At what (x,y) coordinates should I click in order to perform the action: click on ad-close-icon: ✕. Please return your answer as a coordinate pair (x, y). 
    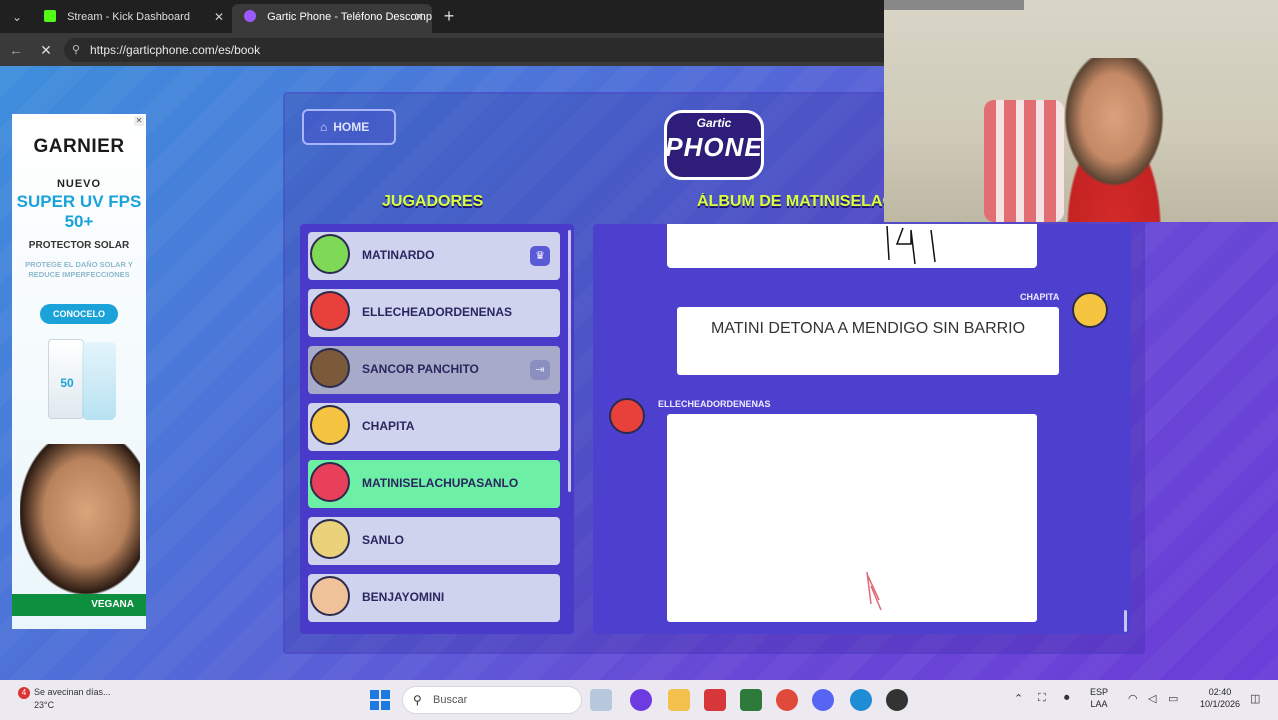
    Looking at the image, I should click on (139, 121).